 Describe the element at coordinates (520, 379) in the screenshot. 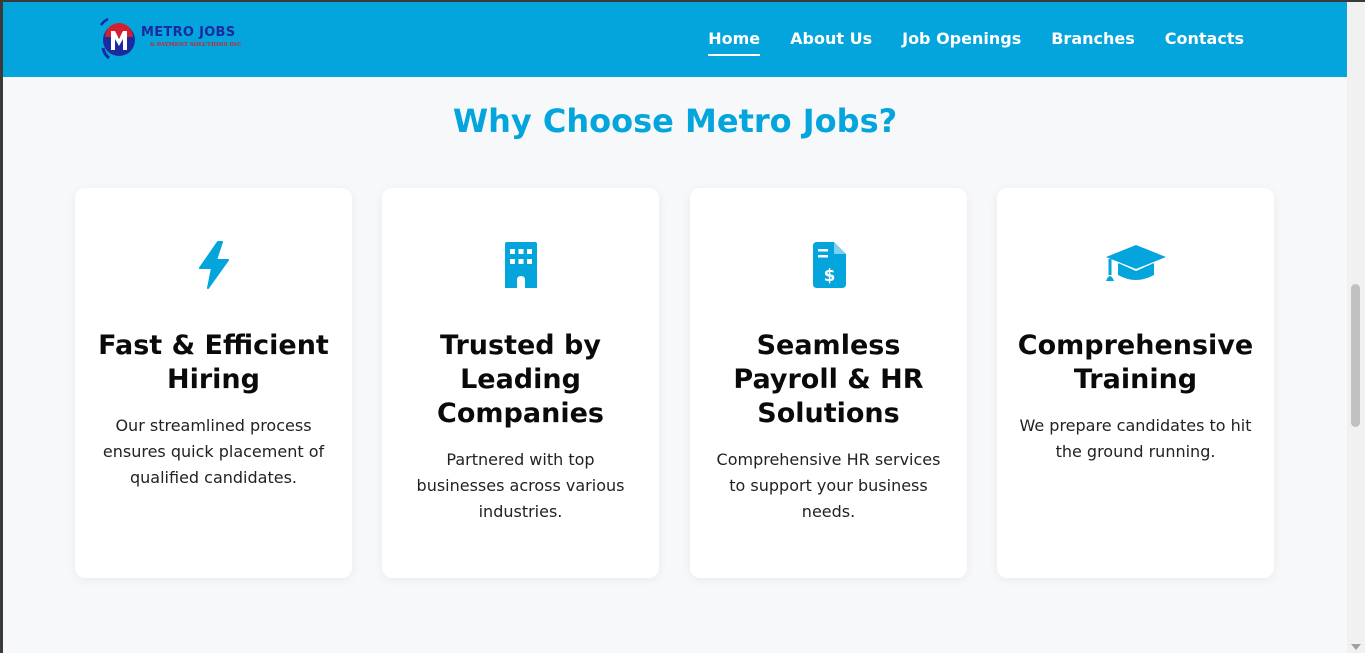

I see `card-title: Trusted by Leading Companies` at that location.